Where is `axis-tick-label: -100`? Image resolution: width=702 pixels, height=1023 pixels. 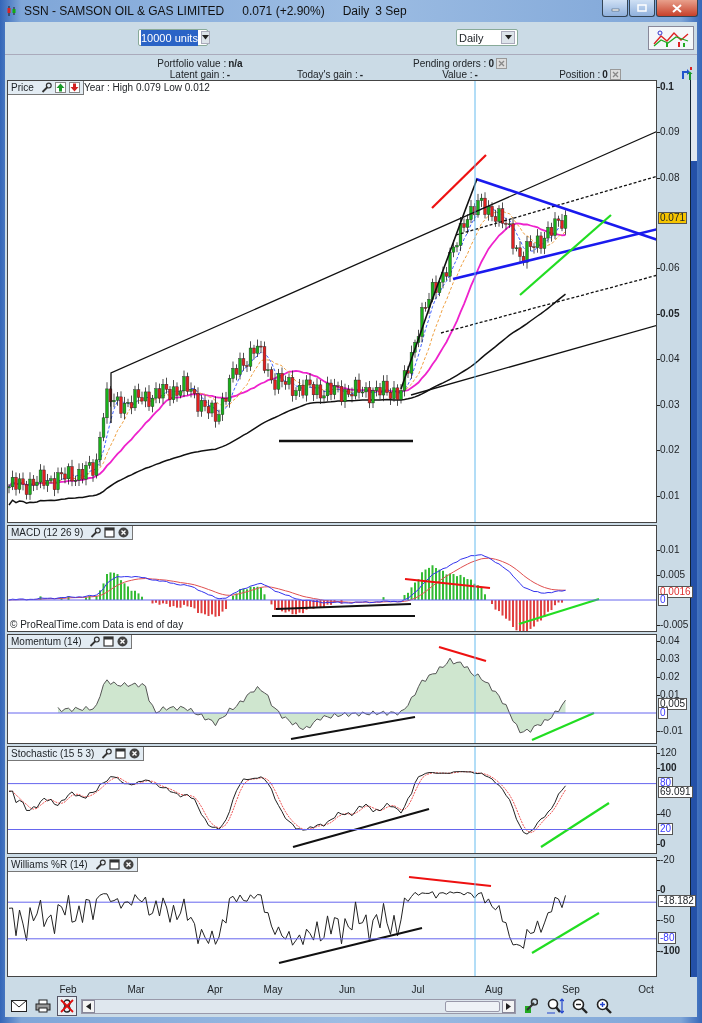 axis-tick-label: -100 is located at coordinates (670, 950).